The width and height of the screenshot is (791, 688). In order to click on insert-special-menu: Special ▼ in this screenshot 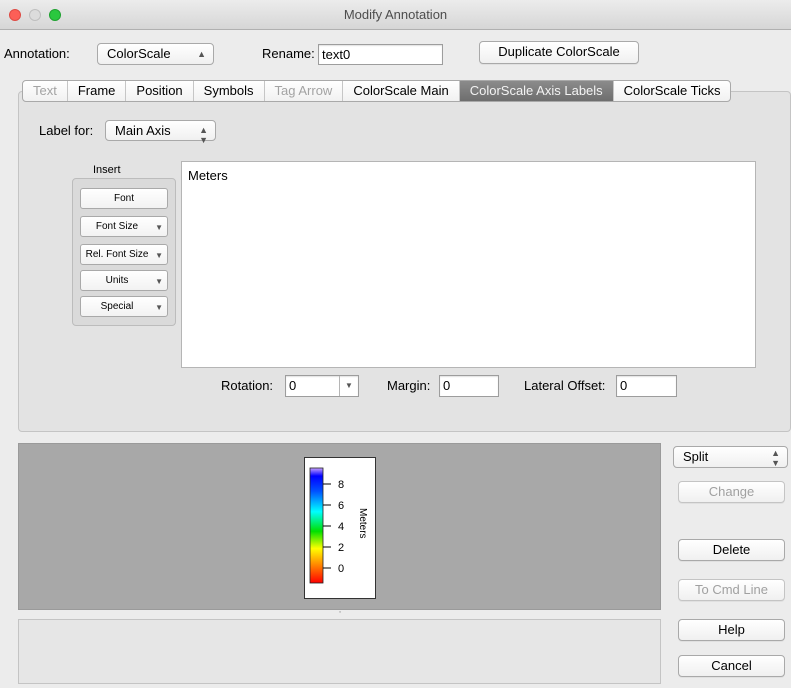, I will do `click(124, 306)`.